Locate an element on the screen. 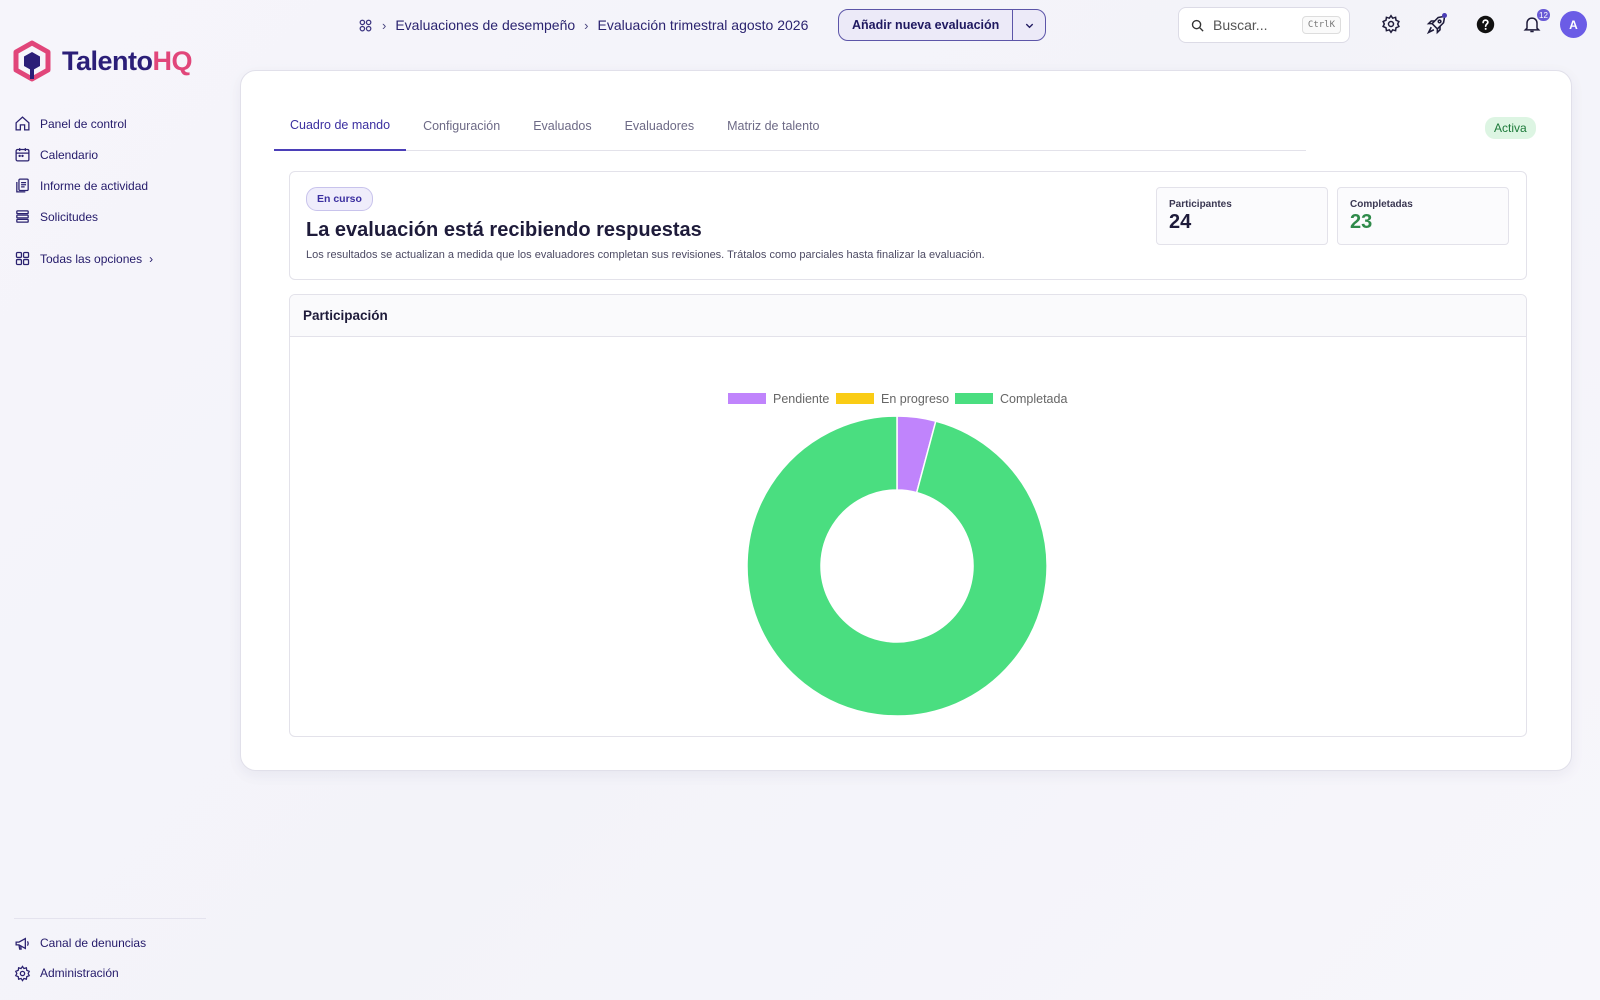  sidebar-item-todas-las-opciones: Todas las opciones › is located at coordinates (109, 258).